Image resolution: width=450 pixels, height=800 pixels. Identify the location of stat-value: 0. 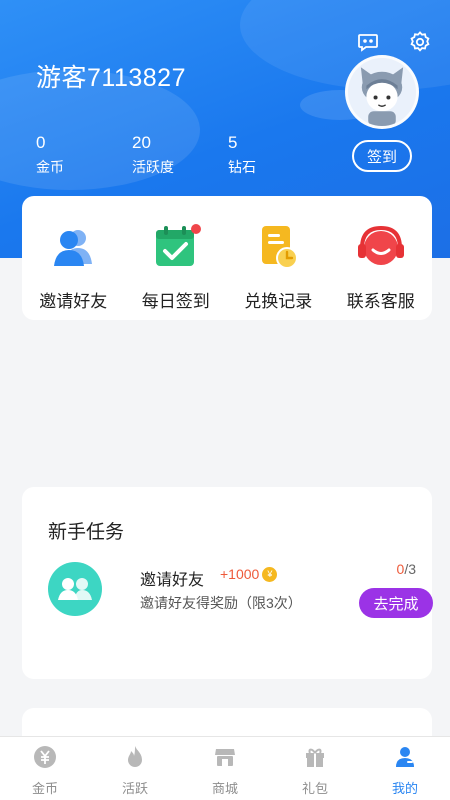
(41, 142).